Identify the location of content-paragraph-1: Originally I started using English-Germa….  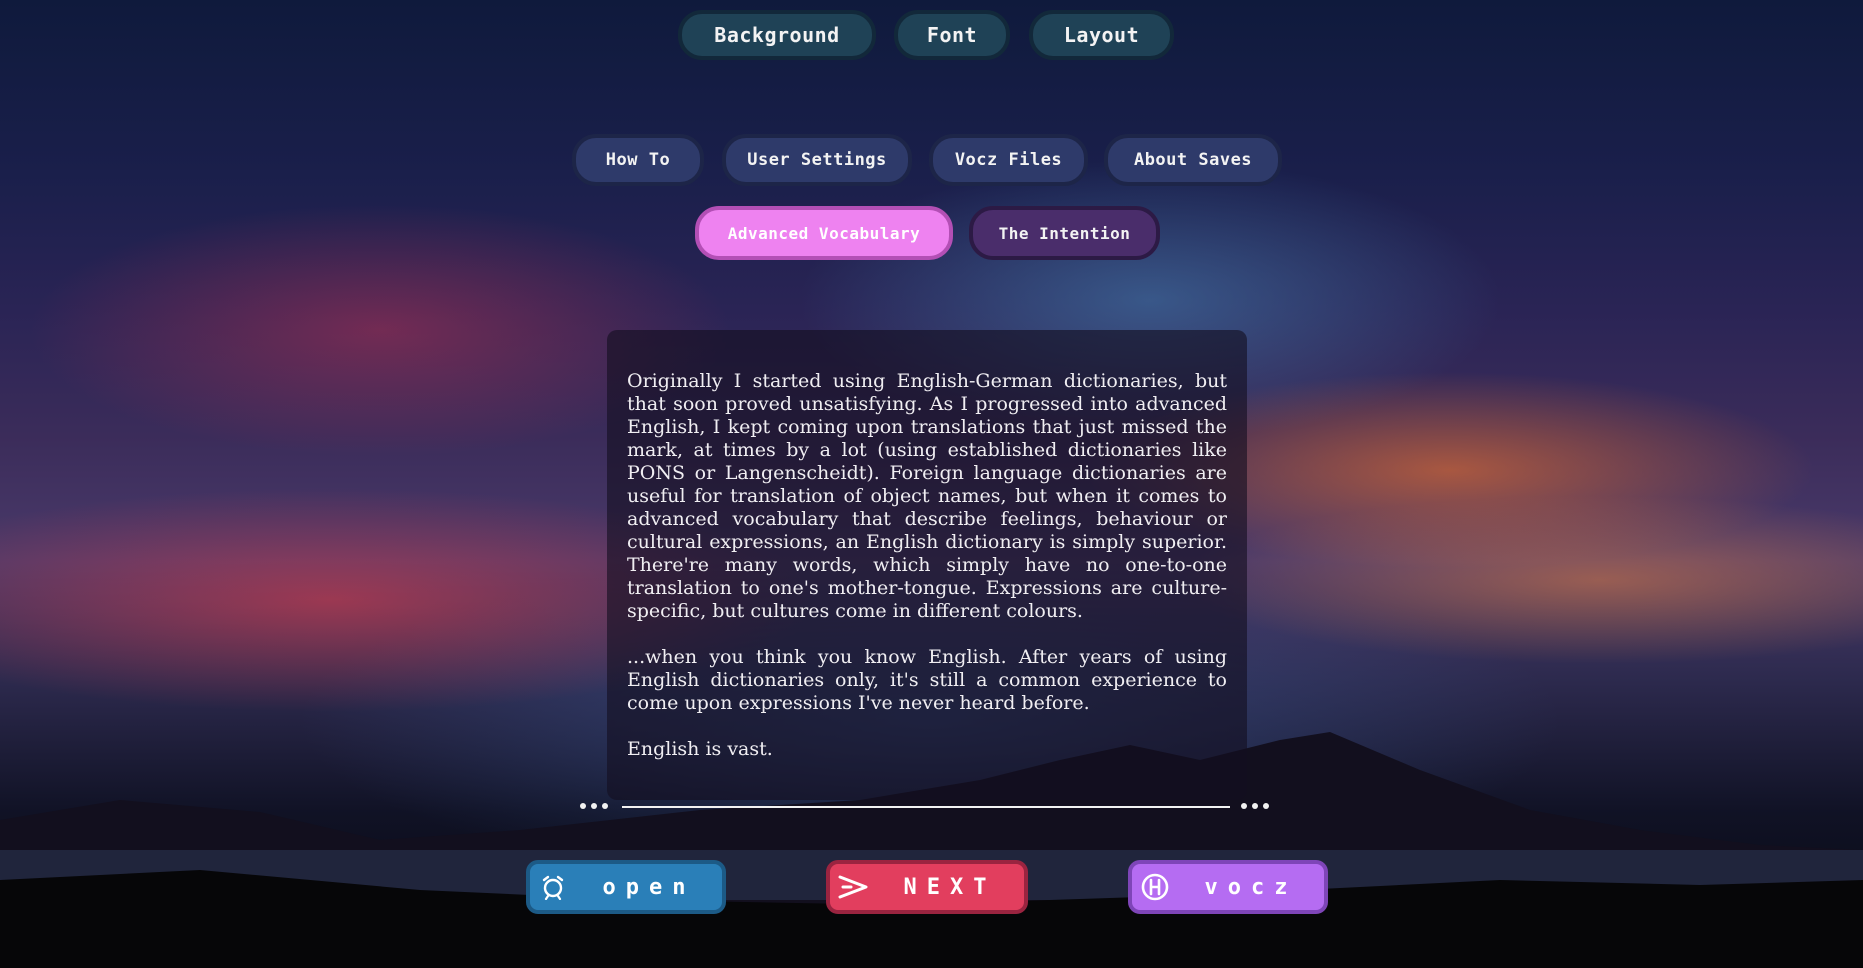
(927, 496).